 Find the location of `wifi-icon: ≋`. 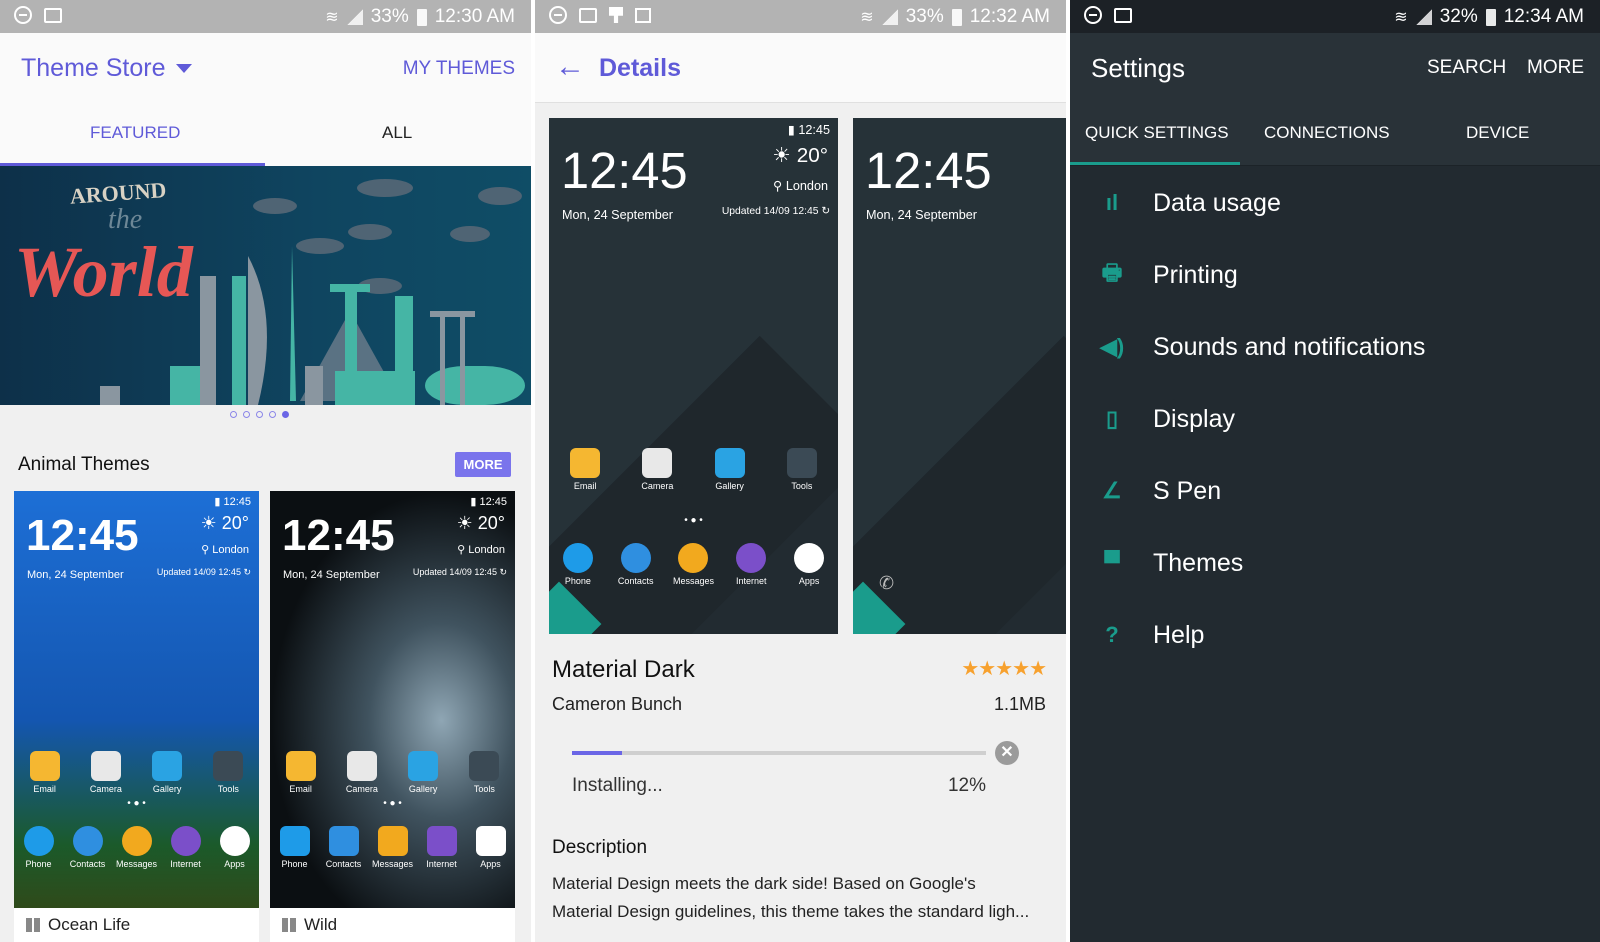

wifi-icon: ≋ is located at coordinates (332, 17).